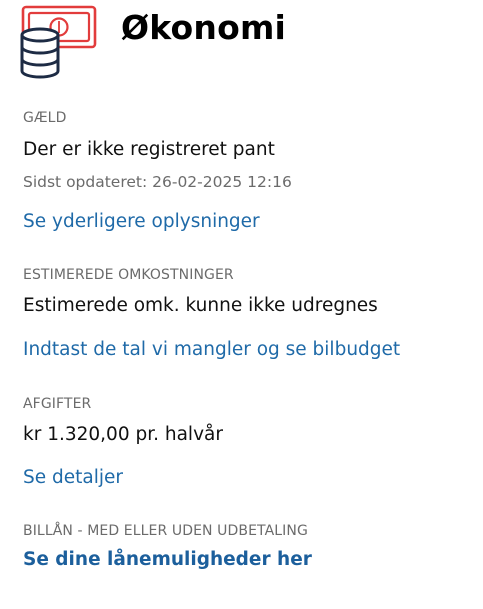 Image resolution: width=483 pixels, height=609 pixels. I want to click on money-icon, so click(58, 42).